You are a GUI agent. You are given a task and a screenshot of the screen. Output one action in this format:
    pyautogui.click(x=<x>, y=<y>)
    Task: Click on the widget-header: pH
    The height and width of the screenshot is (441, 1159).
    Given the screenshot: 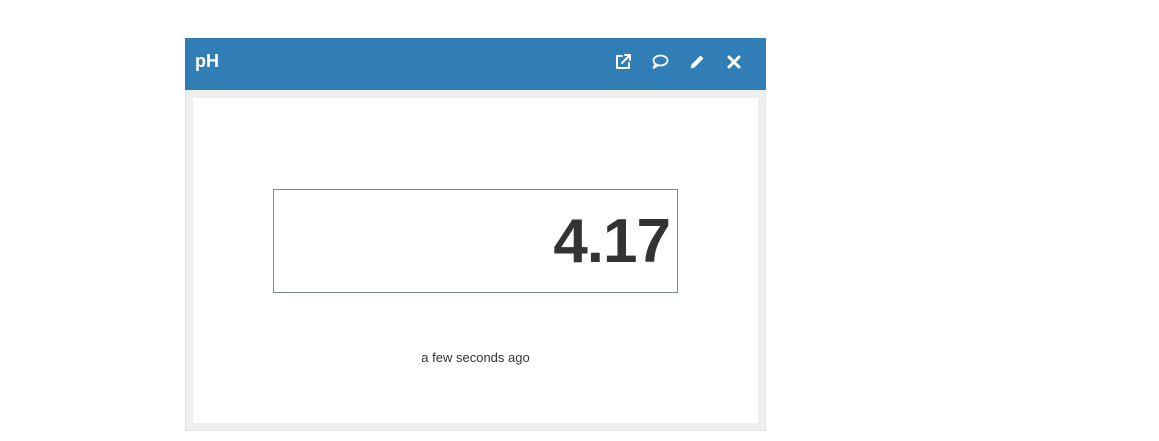 What is the action you would take?
    pyautogui.click(x=475, y=64)
    